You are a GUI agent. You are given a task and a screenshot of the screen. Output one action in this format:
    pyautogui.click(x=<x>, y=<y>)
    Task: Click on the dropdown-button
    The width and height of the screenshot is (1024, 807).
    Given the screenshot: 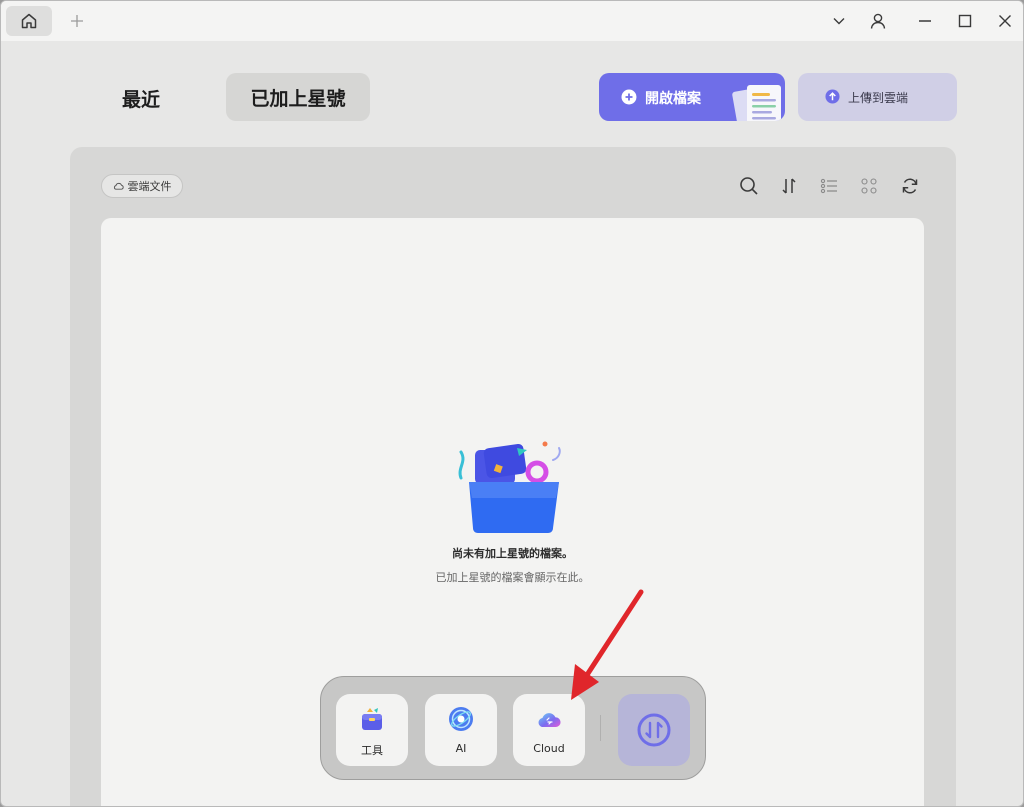 What is the action you would take?
    pyautogui.click(x=839, y=21)
    